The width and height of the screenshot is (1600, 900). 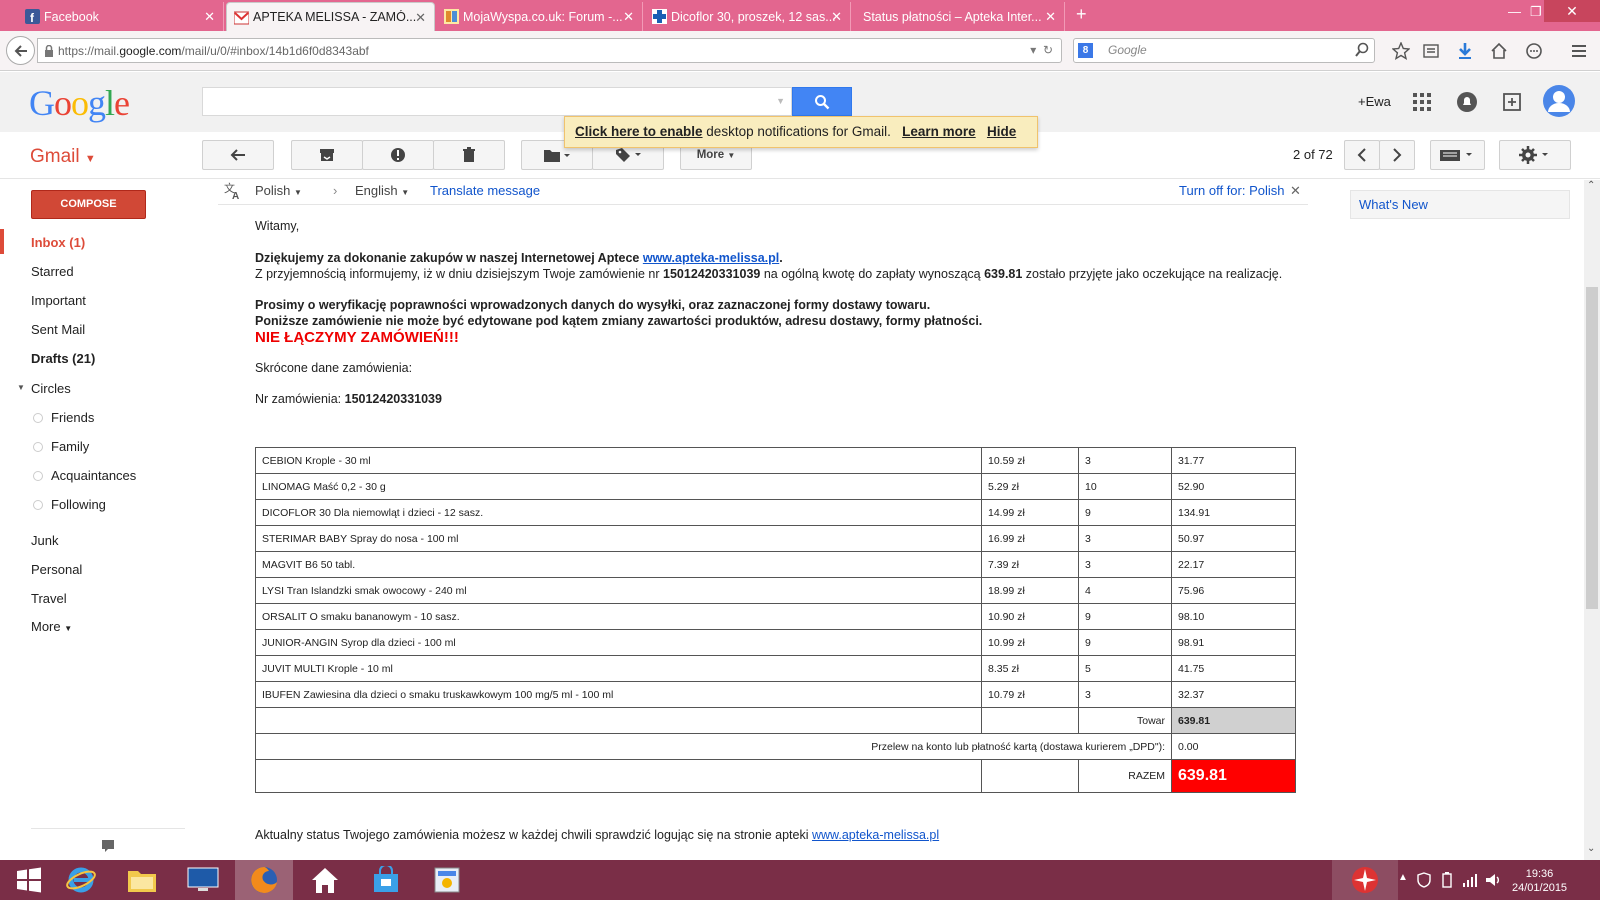 I want to click on window-close-icon: ✕, so click(x=1572, y=11).